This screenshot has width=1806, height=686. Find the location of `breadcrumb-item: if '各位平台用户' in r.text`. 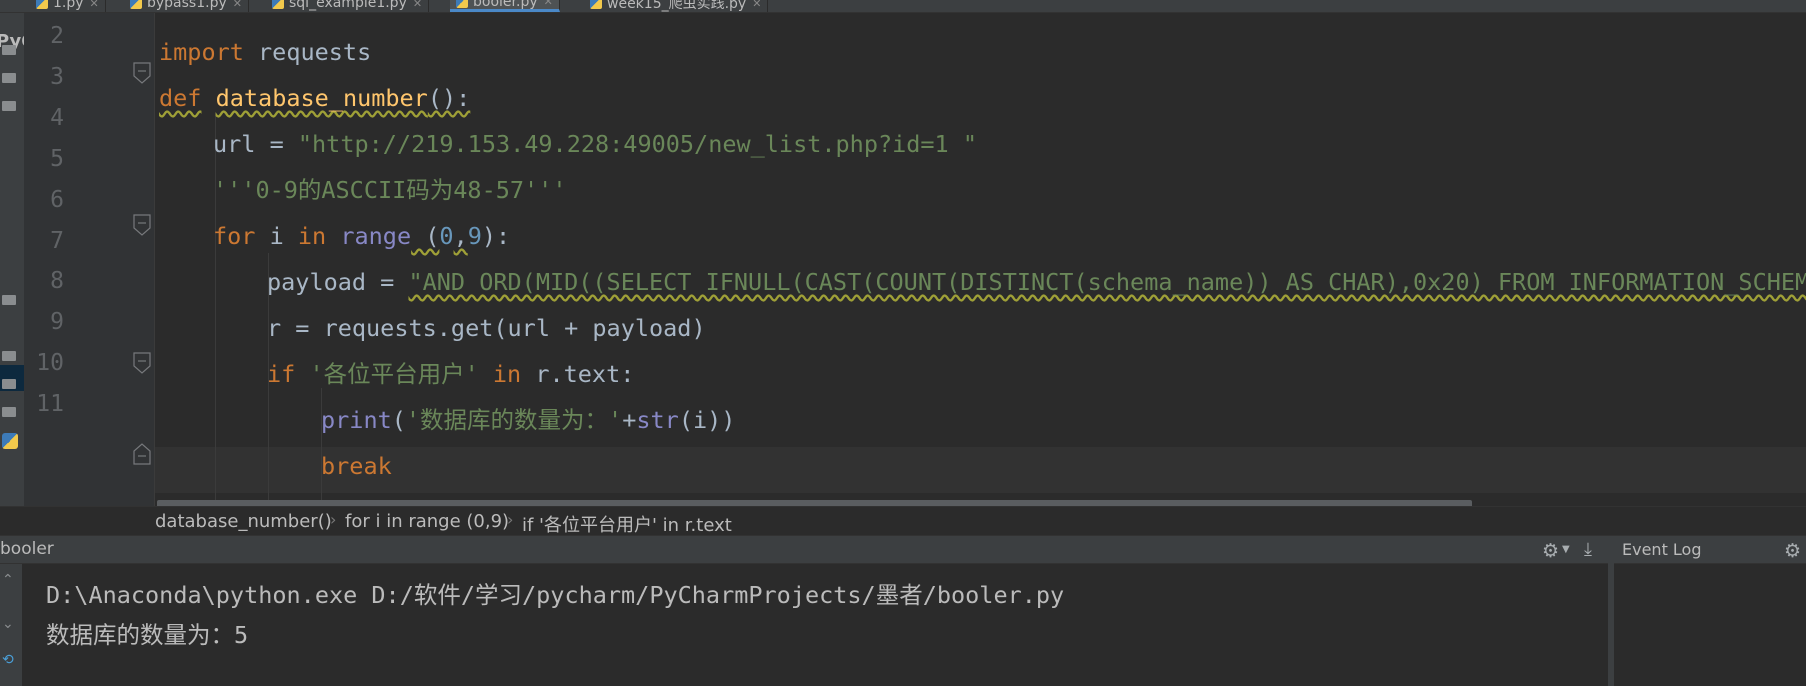

breadcrumb-item: if '各位平台用户' in r.text is located at coordinates (627, 524).